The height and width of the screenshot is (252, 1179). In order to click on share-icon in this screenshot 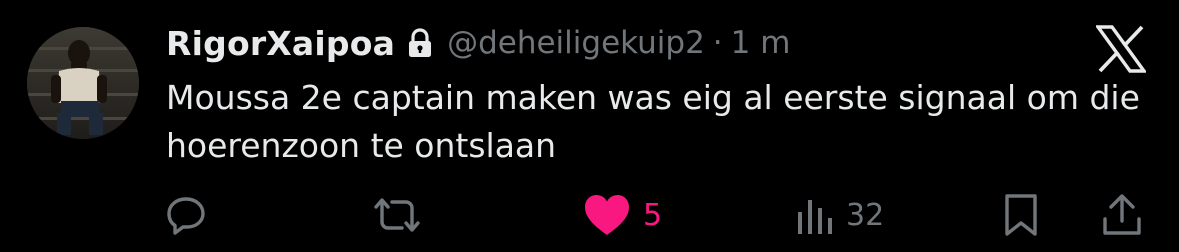, I will do `click(1122, 215)`.